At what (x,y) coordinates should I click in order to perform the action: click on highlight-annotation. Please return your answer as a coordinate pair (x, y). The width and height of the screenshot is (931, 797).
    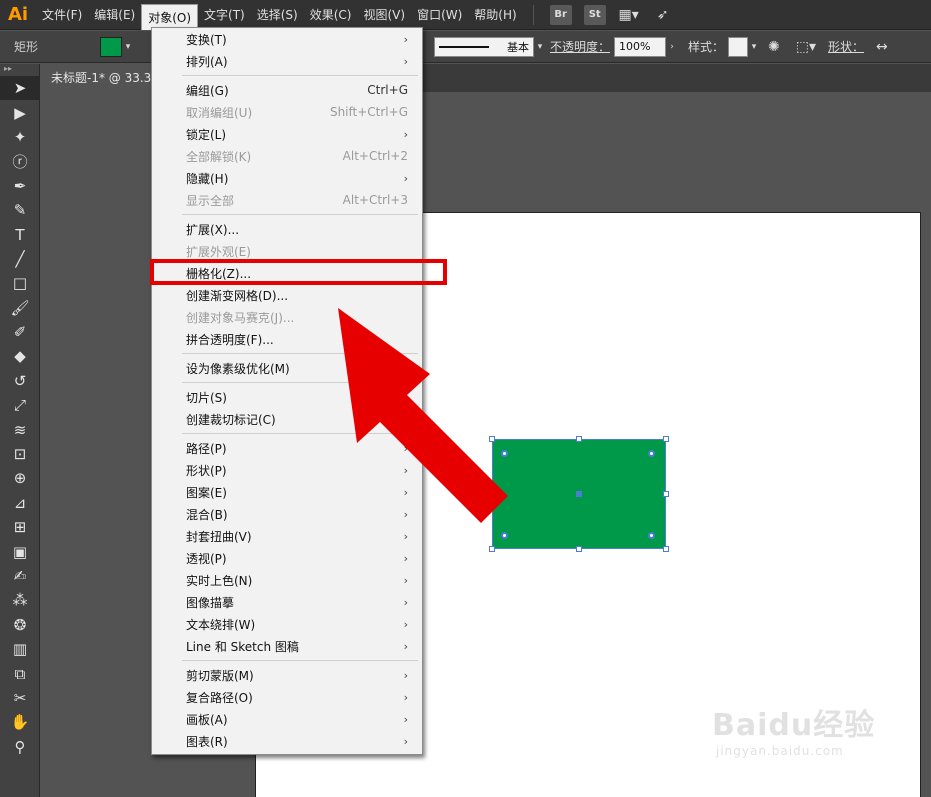
    Looking at the image, I should click on (298, 272).